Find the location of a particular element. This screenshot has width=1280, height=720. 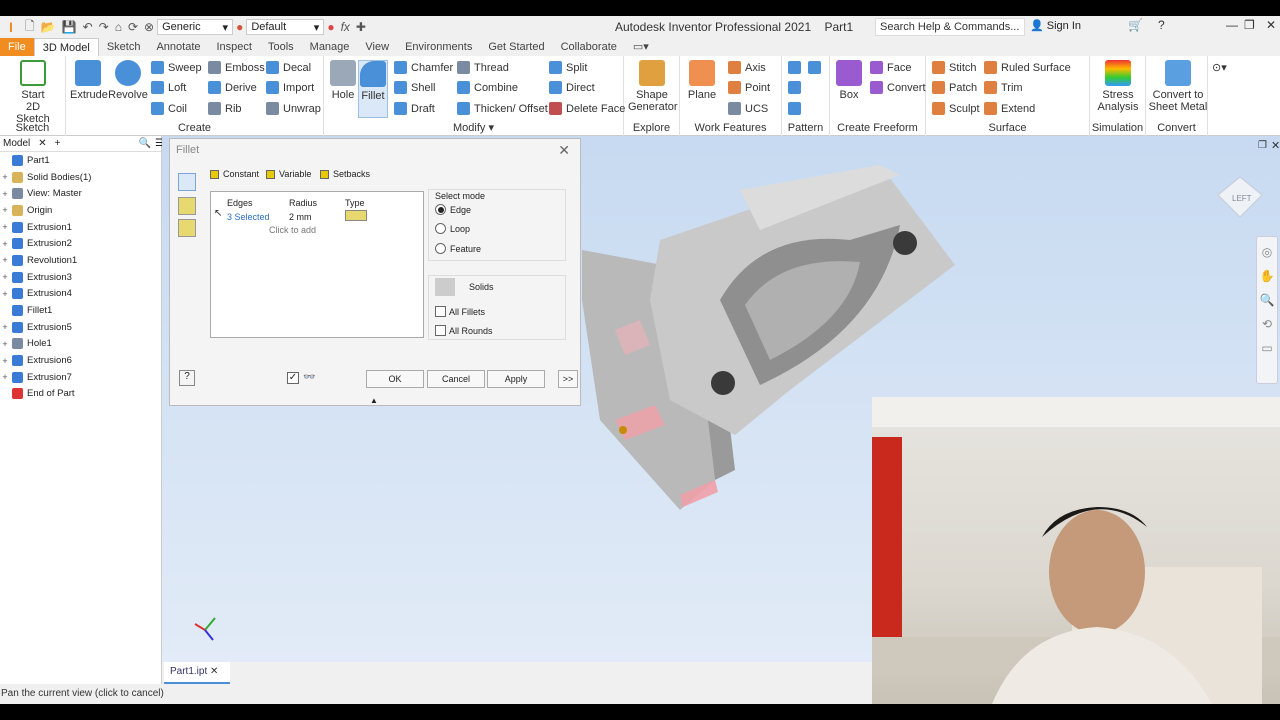

tree-item: + Extrusion7 is located at coordinates (80, 377).